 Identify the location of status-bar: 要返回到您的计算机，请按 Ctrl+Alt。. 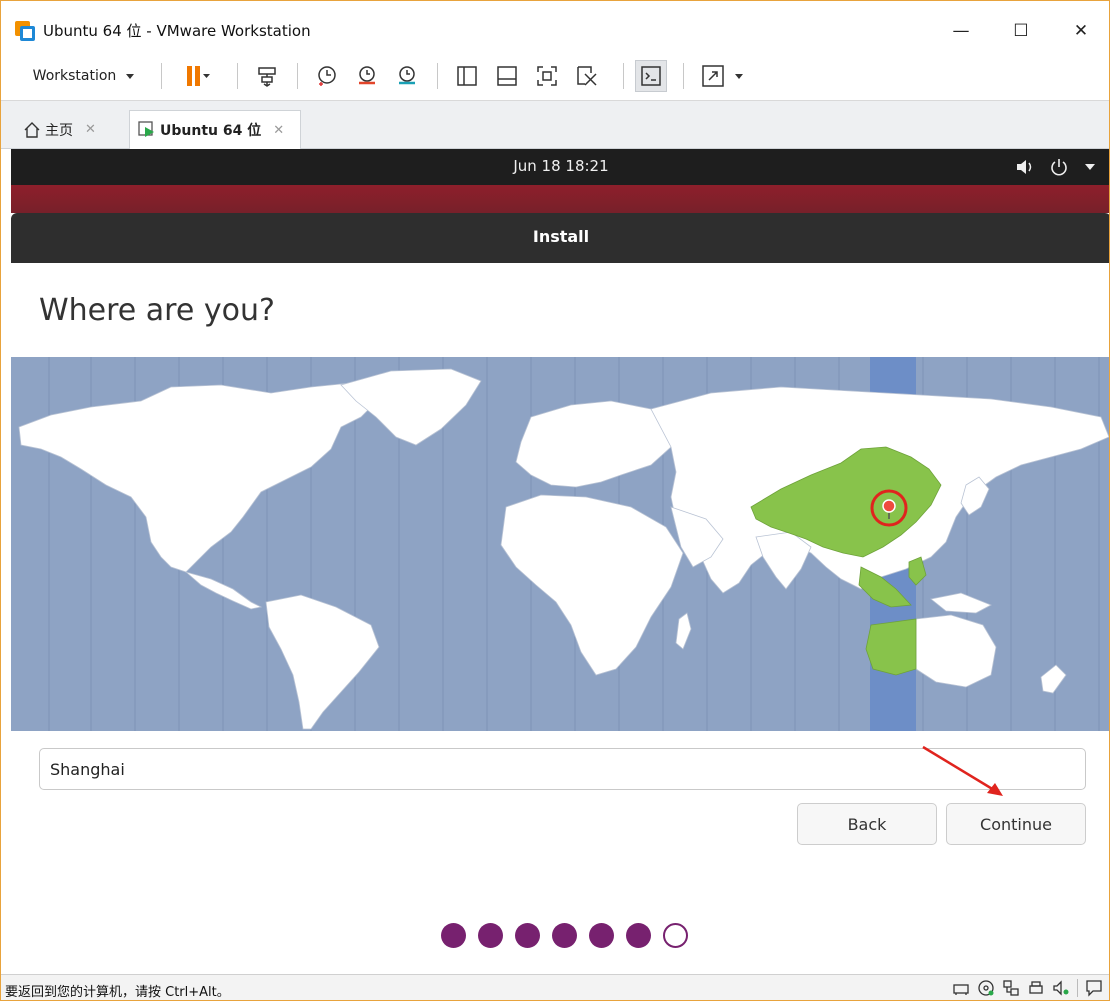
(555, 987).